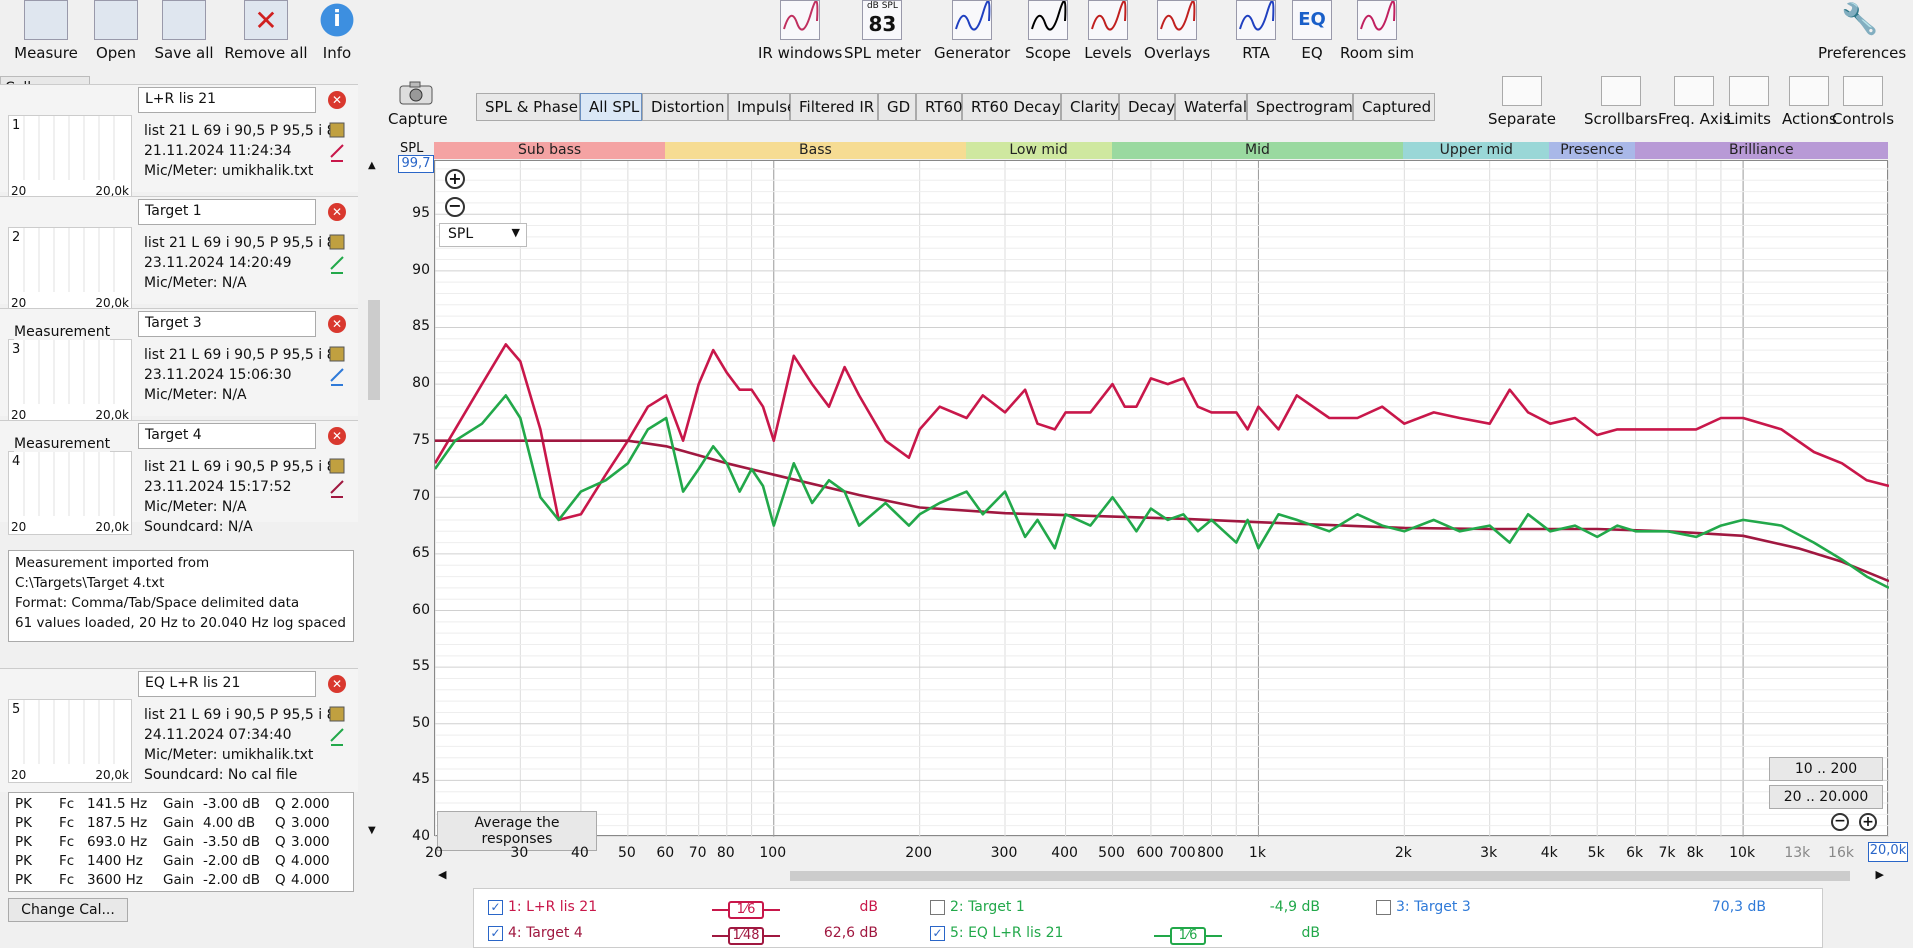 The height and width of the screenshot is (948, 1913). What do you see at coordinates (1312, 31) in the screenshot?
I see `eq-tool: EQ EQ` at bounding box center [1312, 31].